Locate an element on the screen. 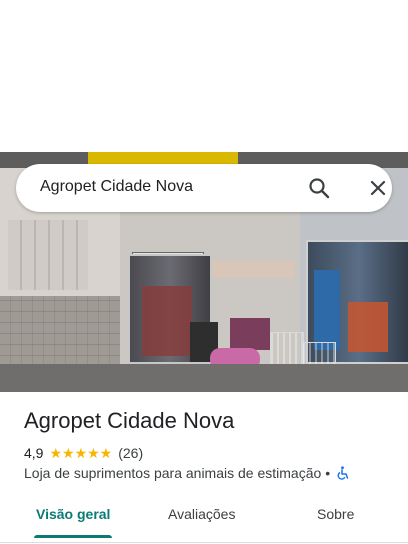 The height and width of the screenshot is (544, 408). rating-value: 4,9 is located at coordinates (34, 453).